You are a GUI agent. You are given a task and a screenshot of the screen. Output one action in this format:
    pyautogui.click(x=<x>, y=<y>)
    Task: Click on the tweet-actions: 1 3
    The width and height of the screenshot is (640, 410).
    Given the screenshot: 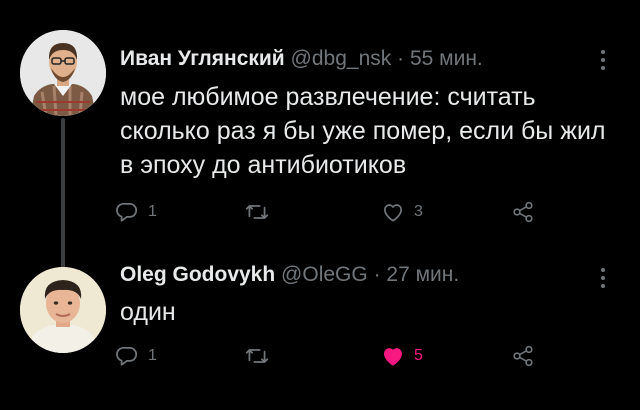 What is the action you would take?
    pyautogui.click(x=344, y=212)
    